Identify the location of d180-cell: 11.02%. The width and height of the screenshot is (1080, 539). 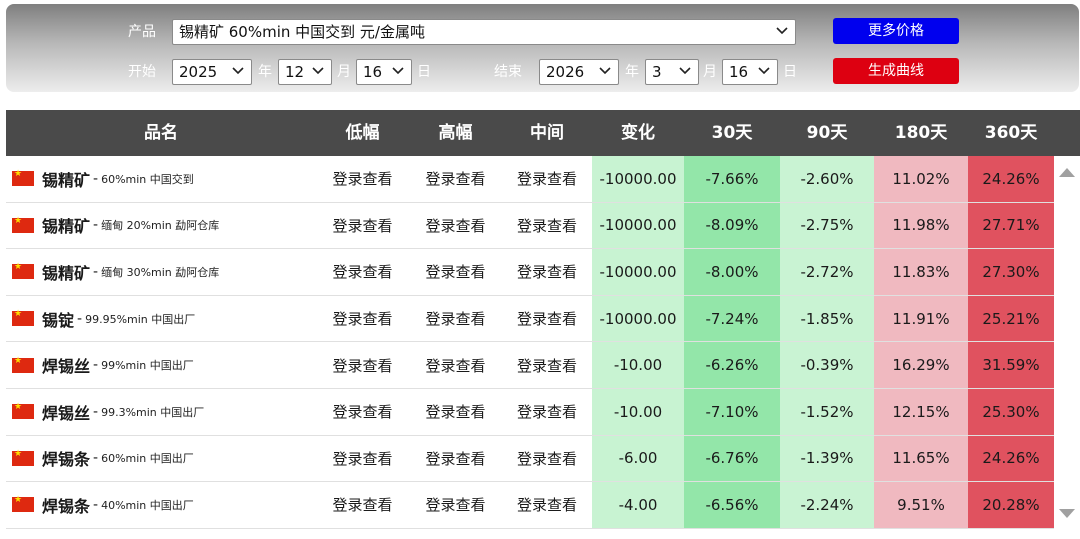
(921, 179).